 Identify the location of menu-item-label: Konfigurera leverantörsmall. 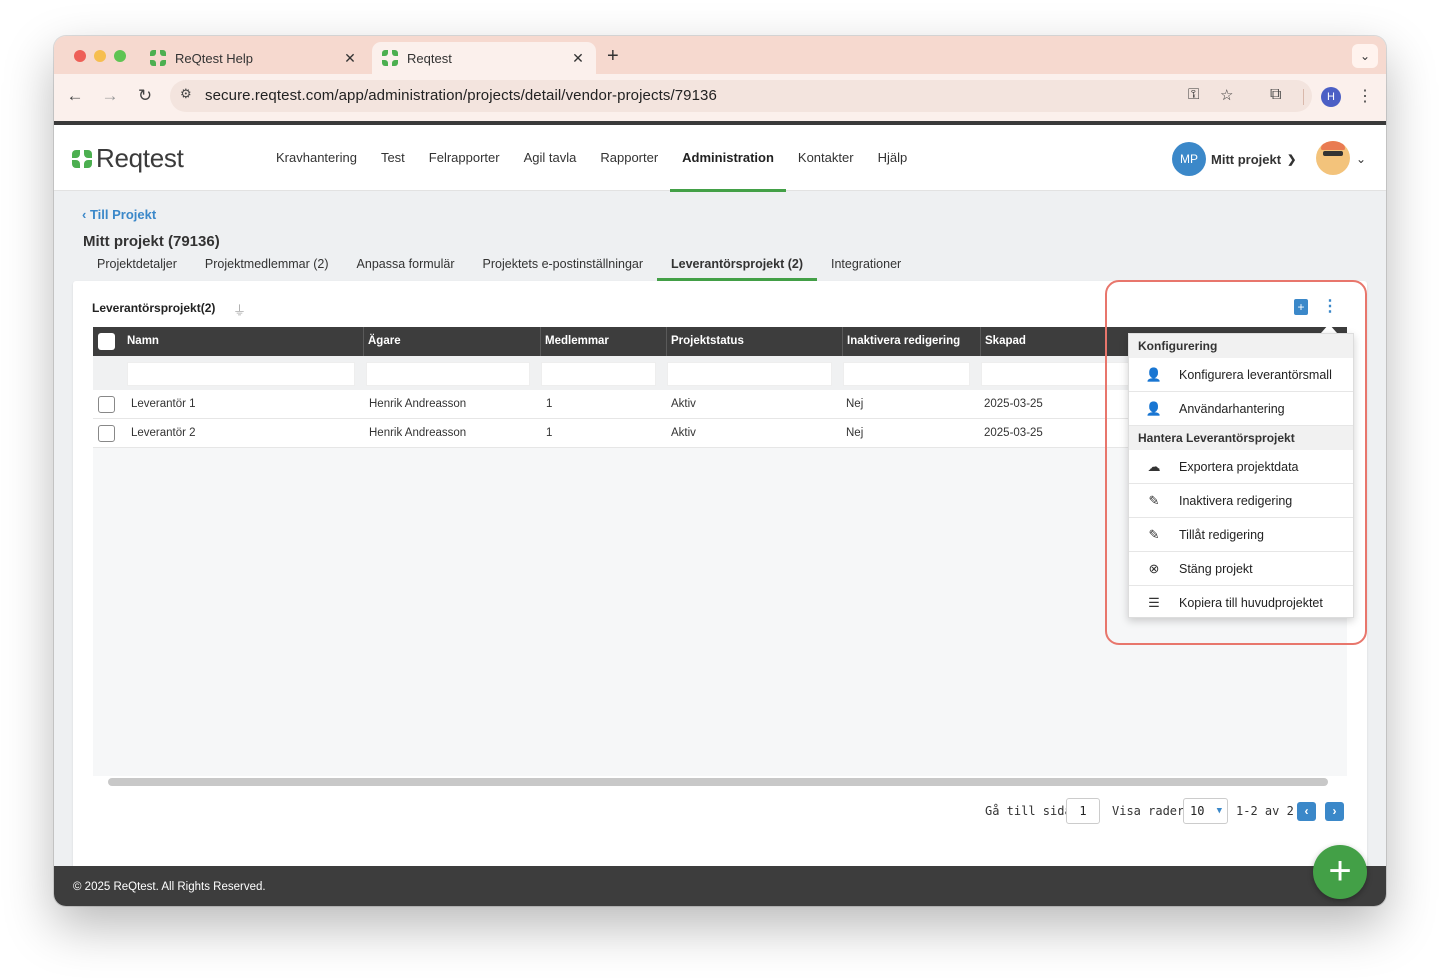
(1255, 374).